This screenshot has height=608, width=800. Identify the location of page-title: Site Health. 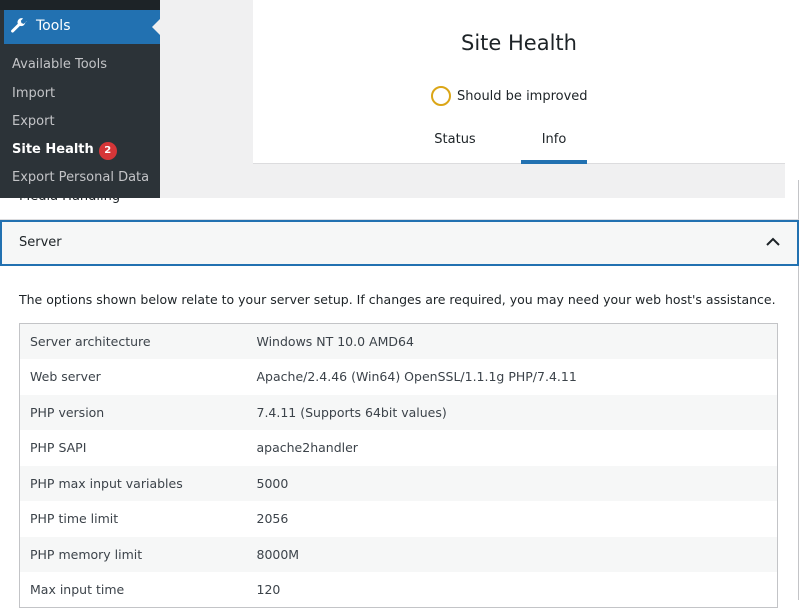
(519, 43).